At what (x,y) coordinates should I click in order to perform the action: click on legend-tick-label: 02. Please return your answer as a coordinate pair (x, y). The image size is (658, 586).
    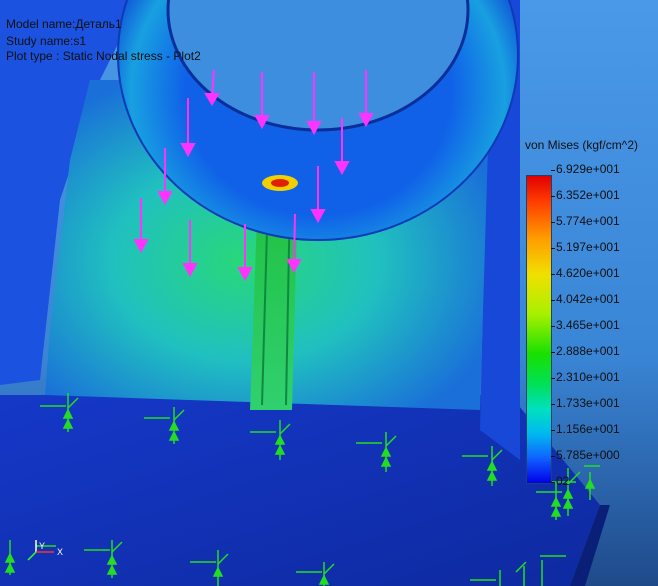
    Looking at the image, I should click on (563, 481).